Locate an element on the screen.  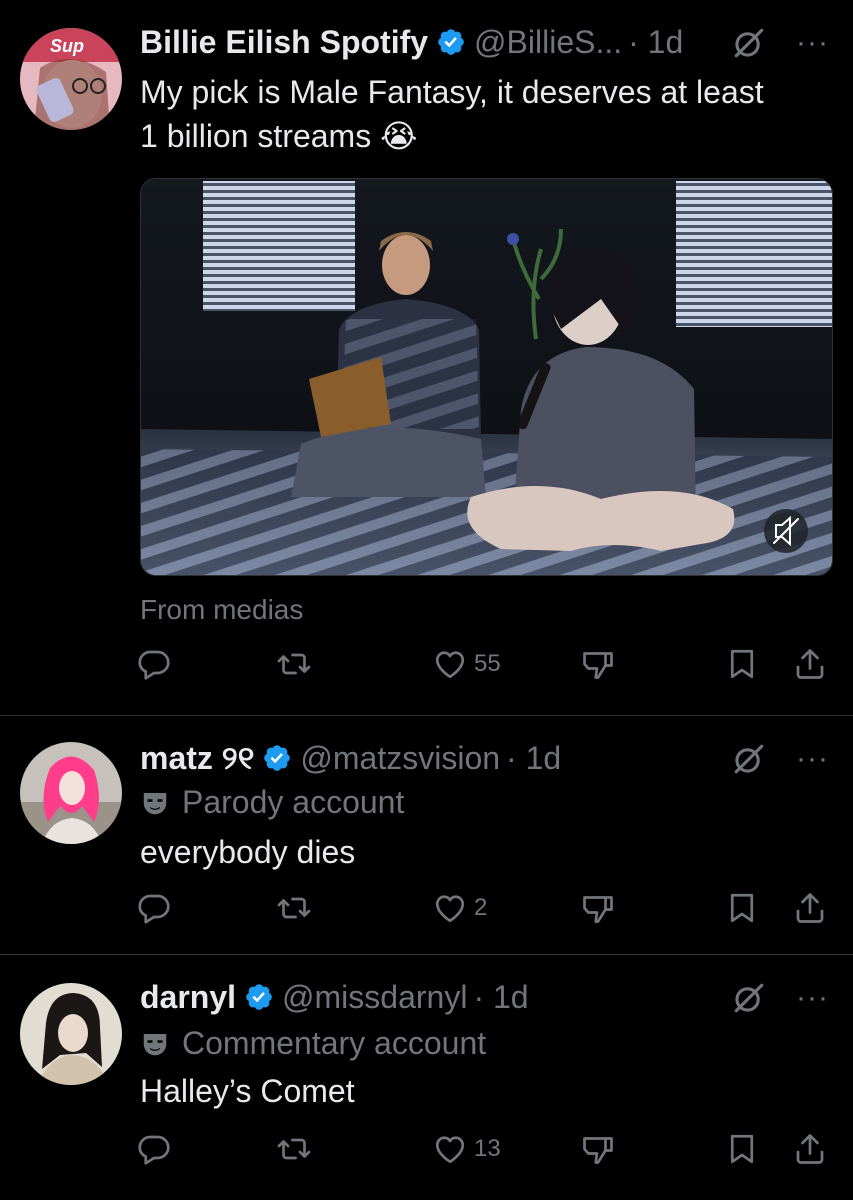
author-name: matz ୨୧ is located at coordinates (197, 758).